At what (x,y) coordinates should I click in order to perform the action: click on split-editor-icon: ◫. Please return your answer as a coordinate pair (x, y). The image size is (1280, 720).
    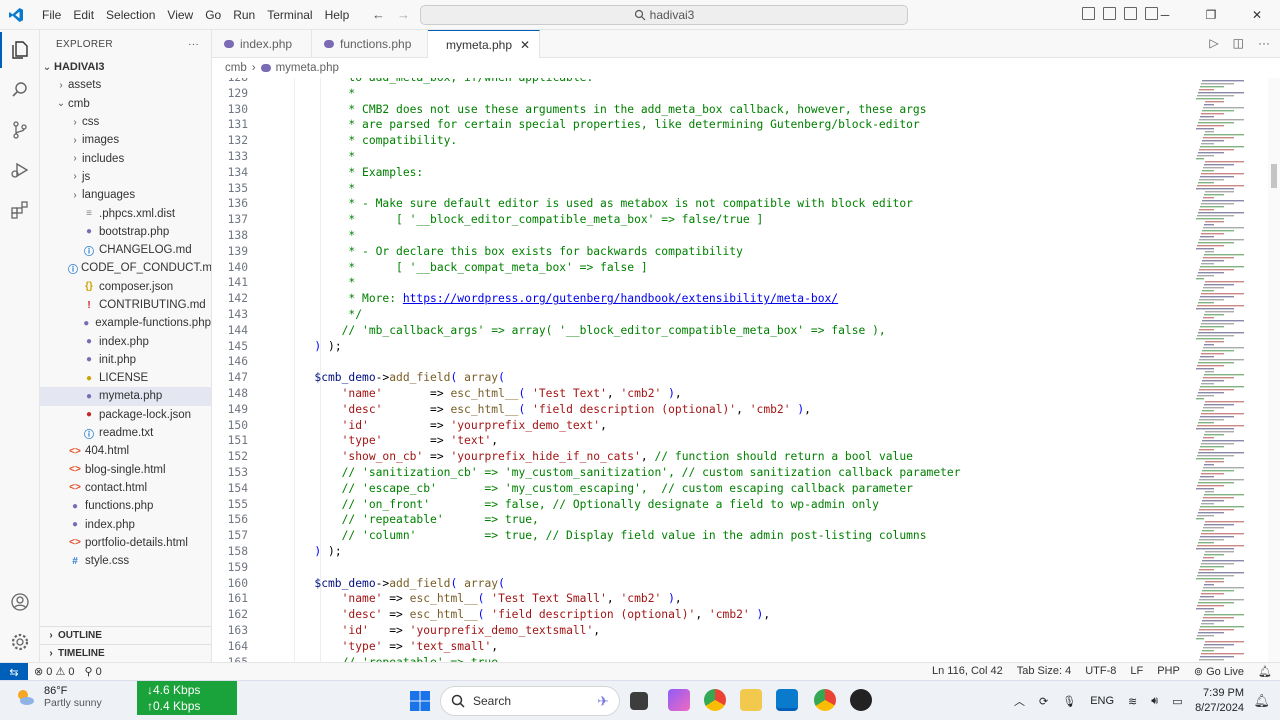
    Looking at the image, I should click on (1238, 43).